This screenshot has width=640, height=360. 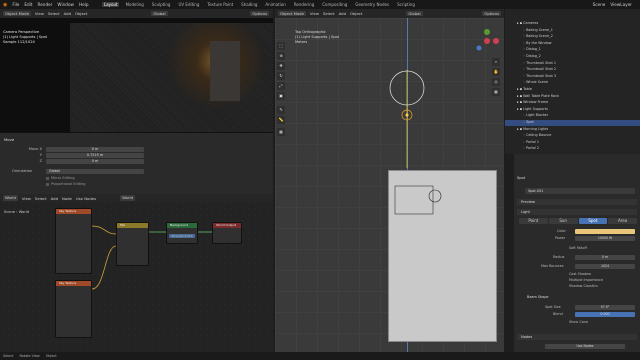 What do you see at coordinates (73, 309) in the screenshot?
I see `sky-texture-node-2: Sky Texture` at bounding box center [73, 309].